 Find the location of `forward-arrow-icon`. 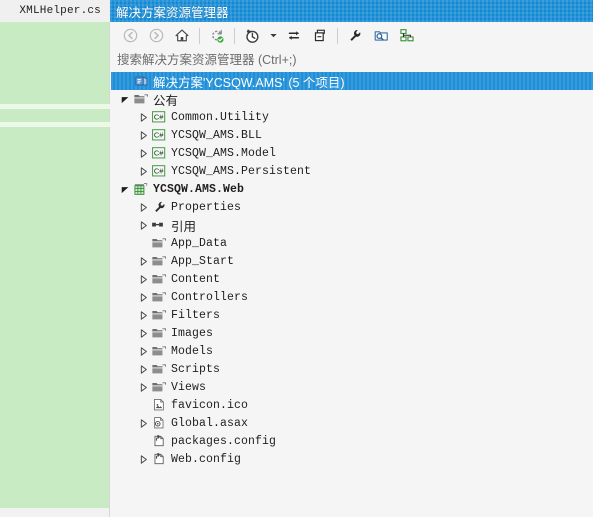

forward-arrow-icon is located at coordinates (156, 36).